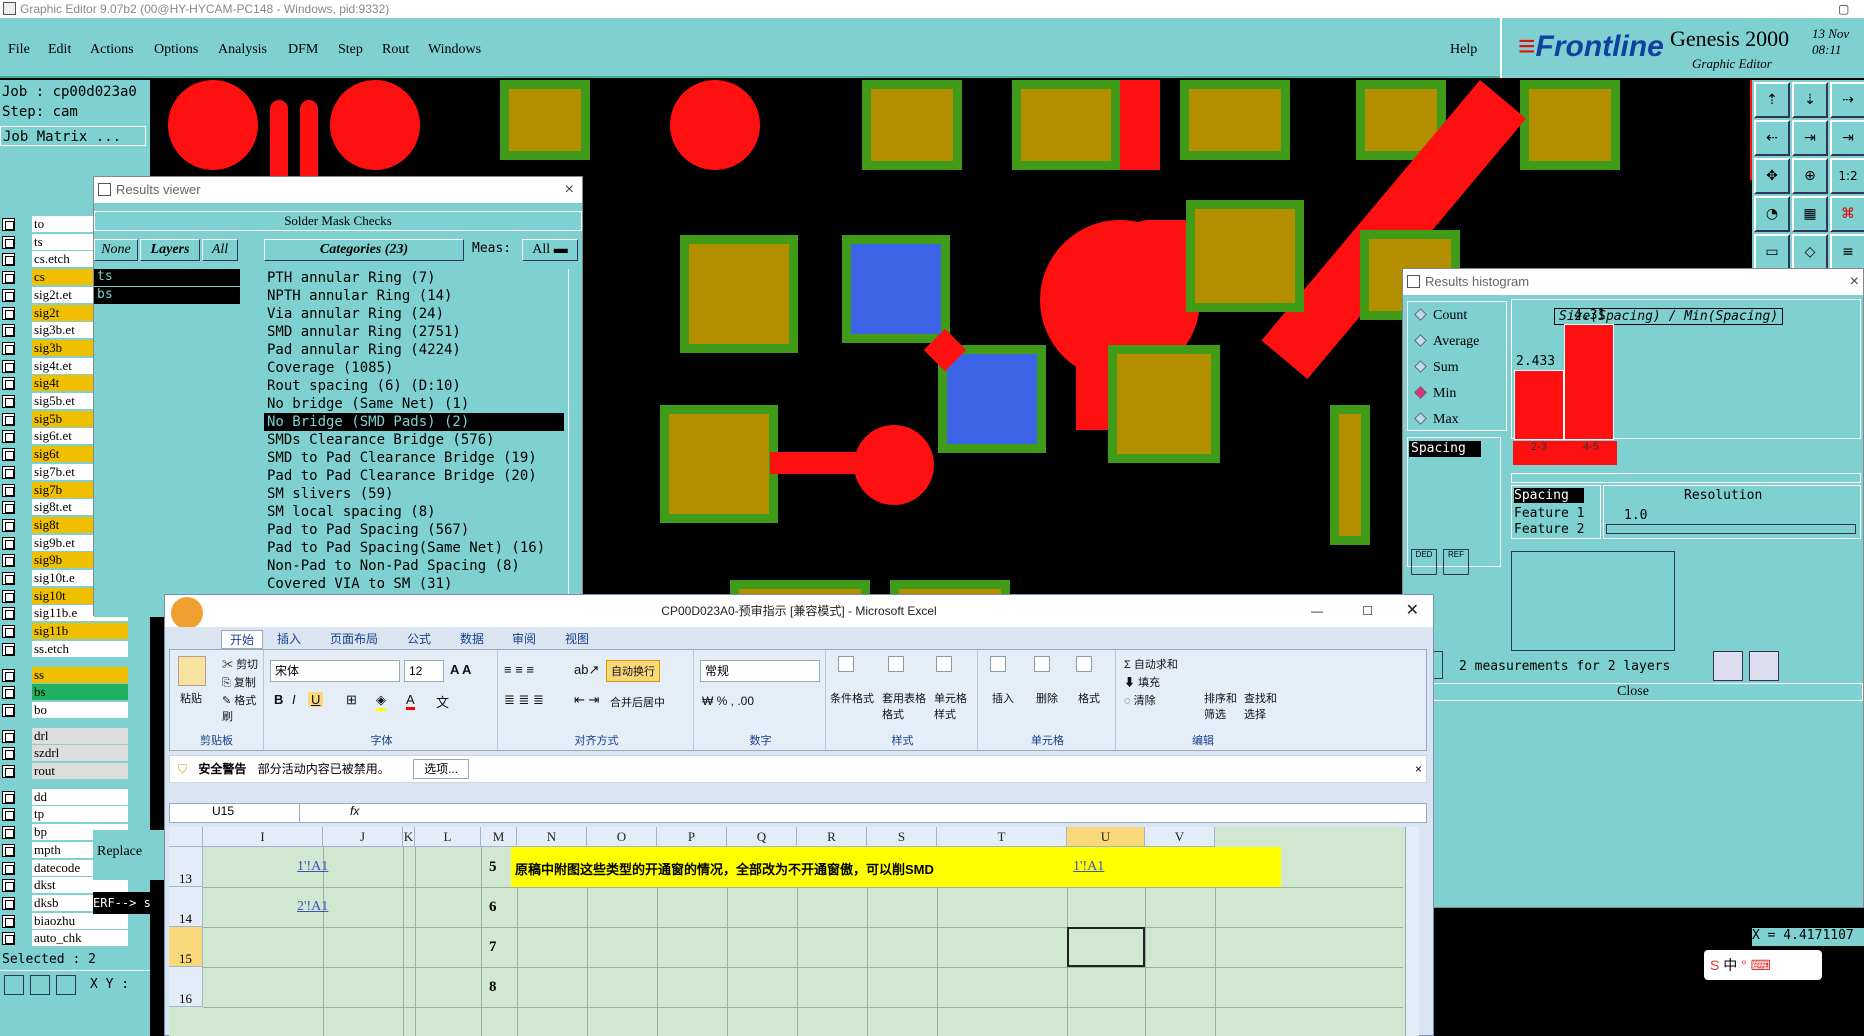  What do you see at coordinates (1810, 252) in the screenshot?
I see `tool-icon: ◇` at bounding box center [1810, 252].